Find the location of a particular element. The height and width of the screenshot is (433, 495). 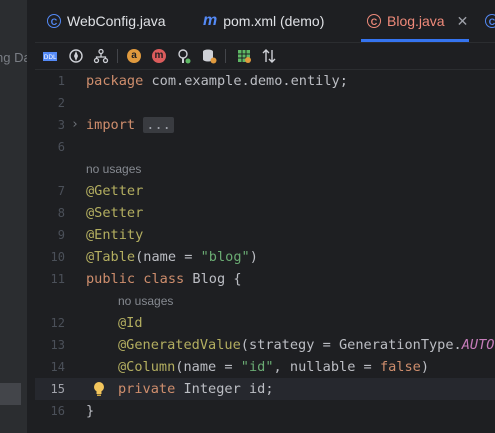

line-number: 7 is located at coordinates (61, 191).